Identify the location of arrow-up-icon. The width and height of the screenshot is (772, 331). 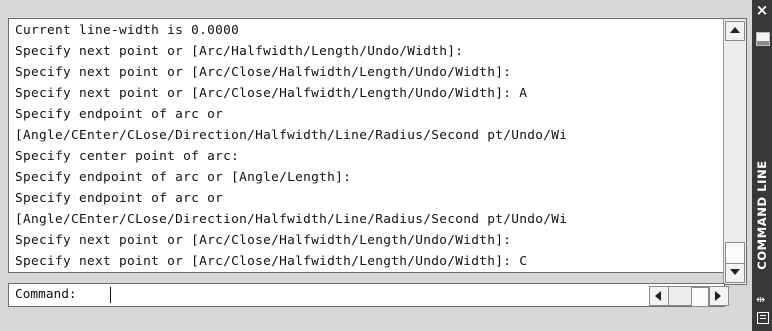
(735, 30).